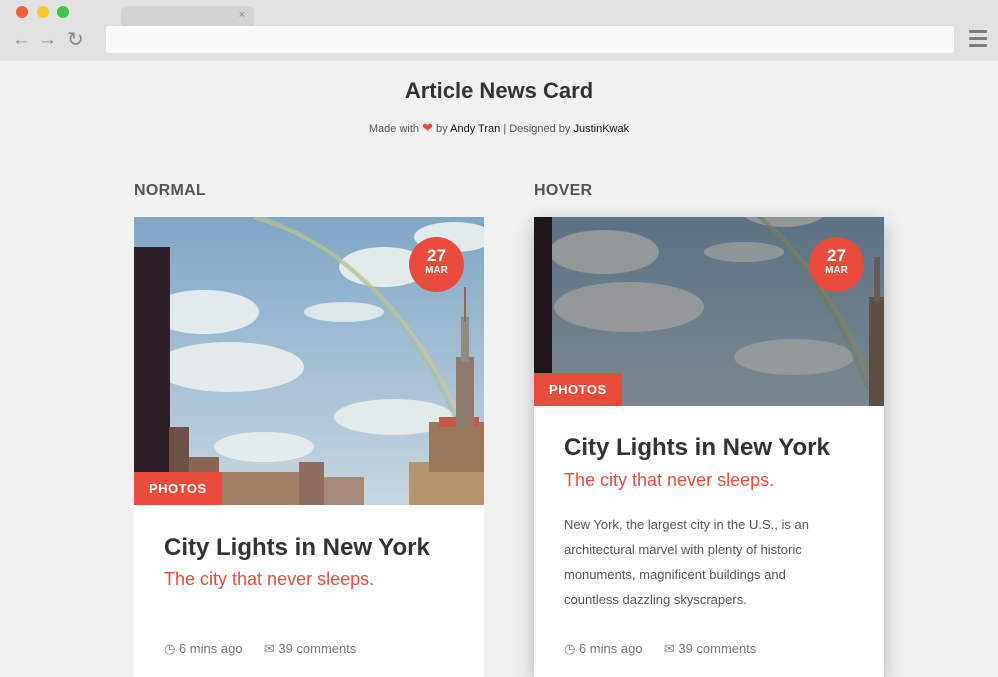 The image size is (998, 677). Describe the element at coordinates (43, 12) in the screenshot. I see `minimize-window-button` at that location.